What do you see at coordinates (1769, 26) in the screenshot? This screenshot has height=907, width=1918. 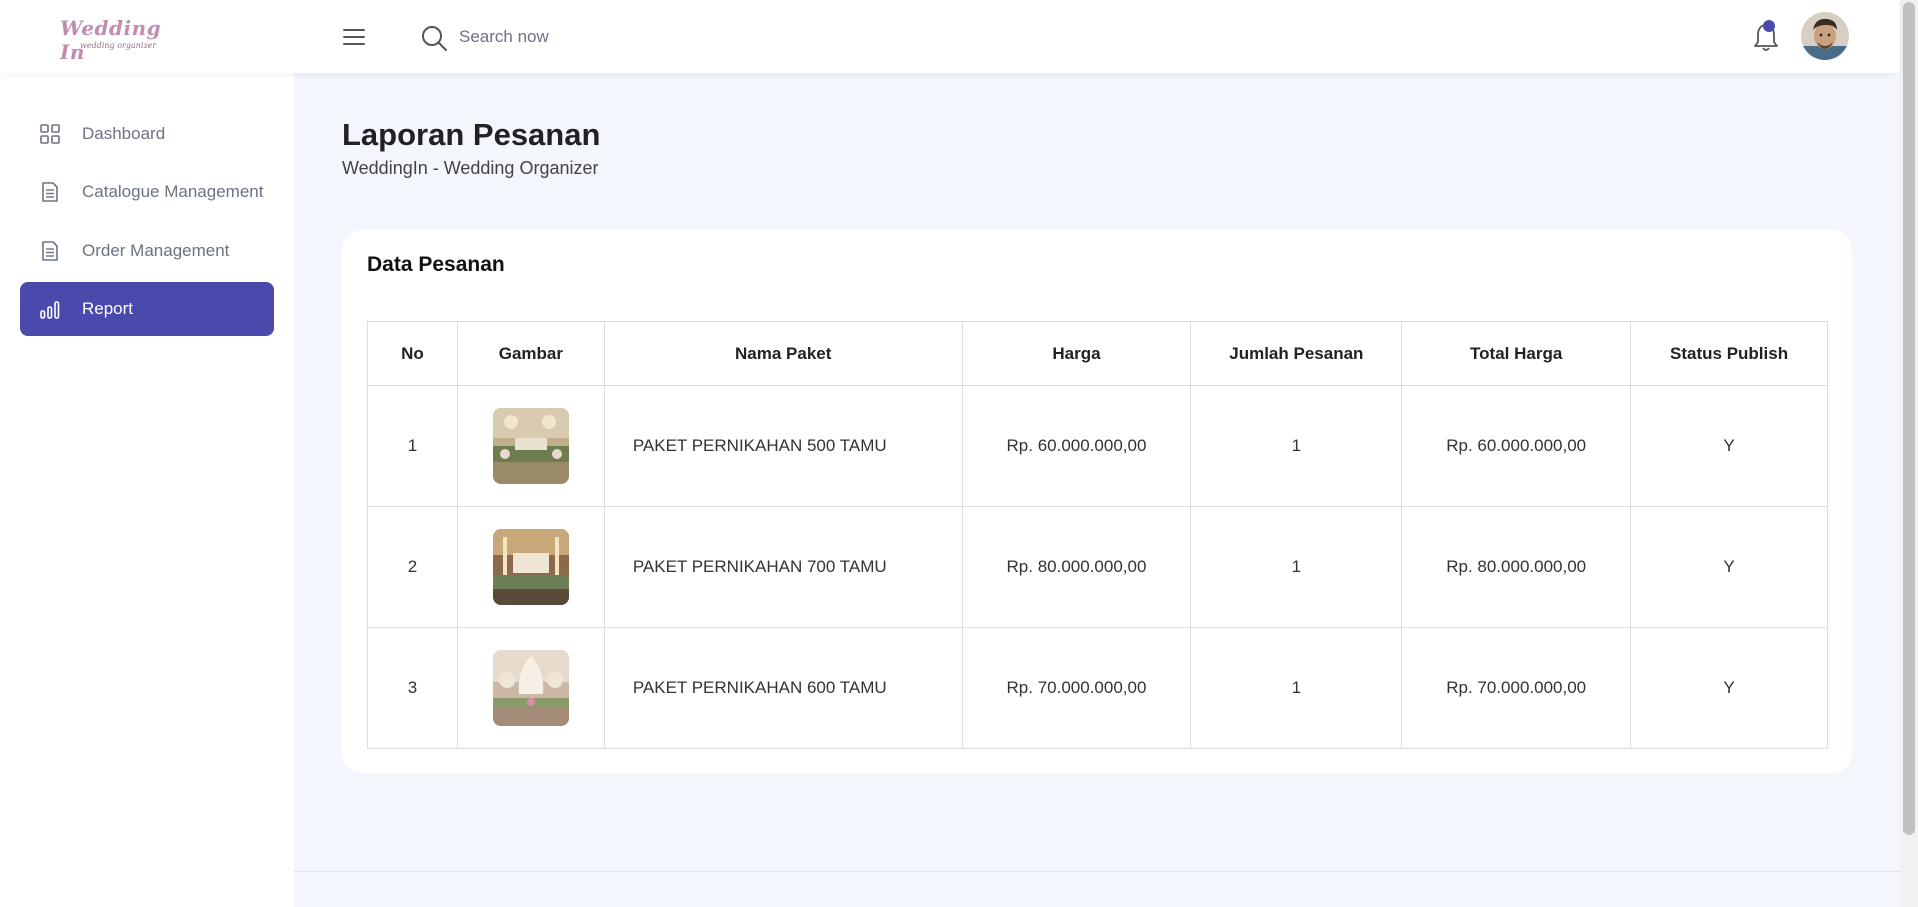 I see `notification-badge` at bounding box center [1769, 26].